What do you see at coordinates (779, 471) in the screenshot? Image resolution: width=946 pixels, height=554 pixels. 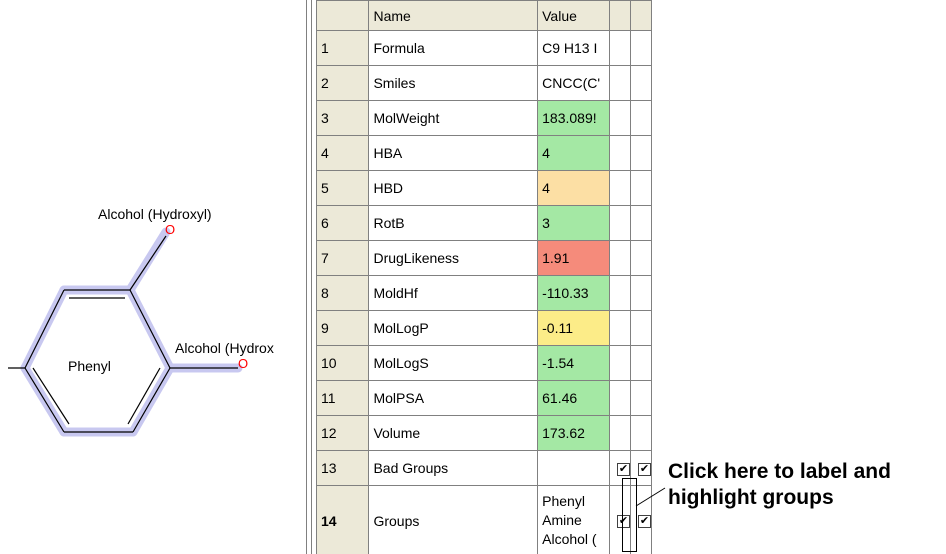 I see `annotation-line-1: Click here to label and` at bounding box center [779, 471].